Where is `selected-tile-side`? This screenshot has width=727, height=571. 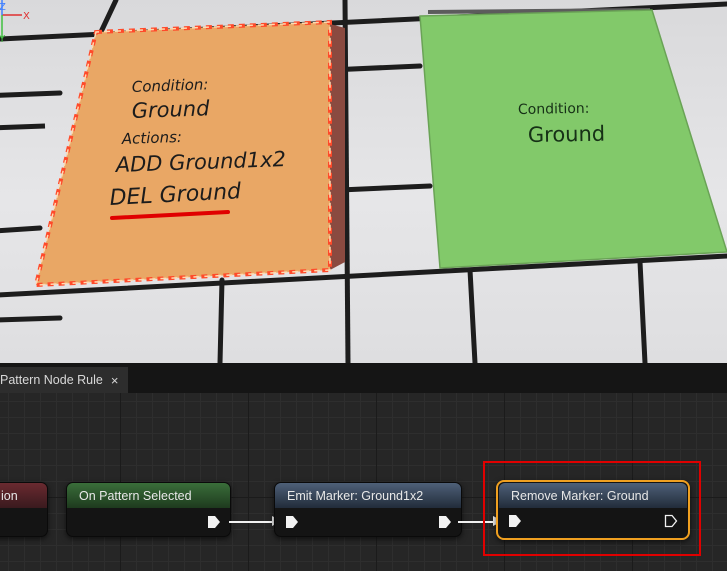
selected-tile-side is located at coordinates (337, 147).